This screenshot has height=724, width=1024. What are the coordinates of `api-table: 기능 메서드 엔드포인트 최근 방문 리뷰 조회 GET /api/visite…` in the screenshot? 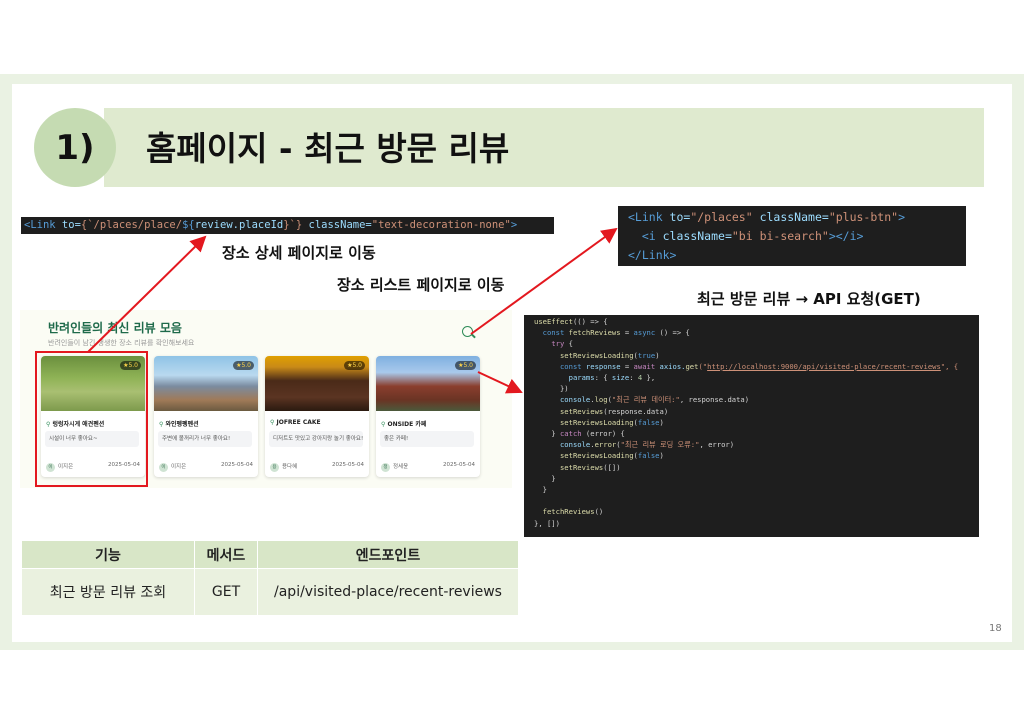 It's located at (270, 578).